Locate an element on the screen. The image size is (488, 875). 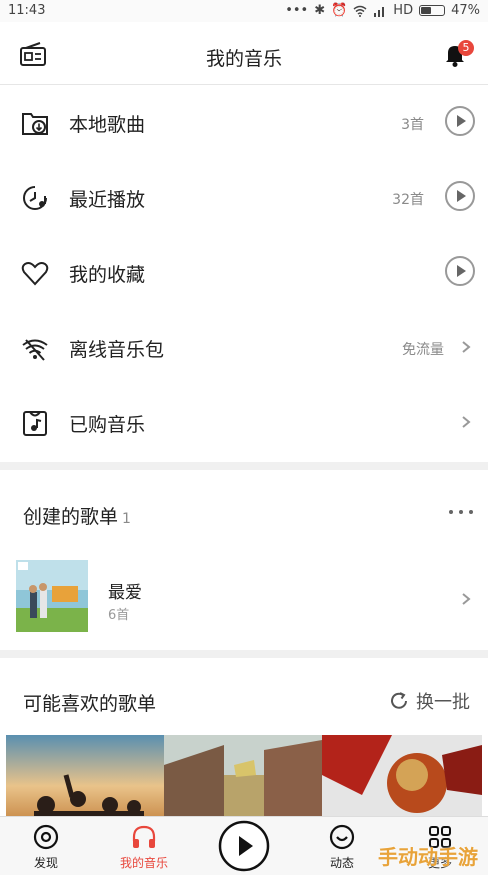
wifi-status-icon is located at coordinates (360, 11).